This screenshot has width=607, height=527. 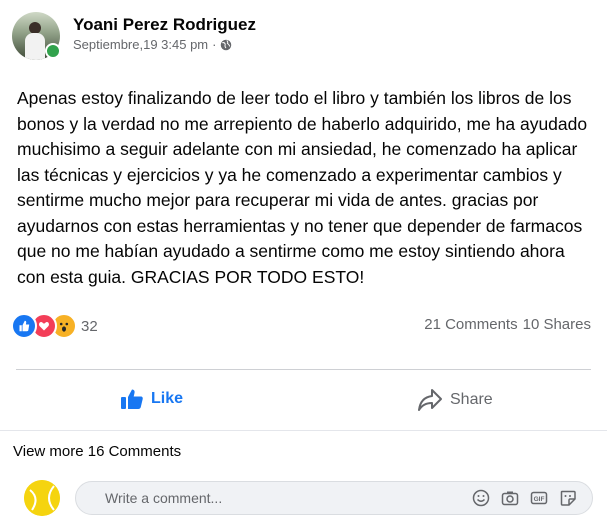 I want to click on like-label: Like, so click(x=167, y=398).